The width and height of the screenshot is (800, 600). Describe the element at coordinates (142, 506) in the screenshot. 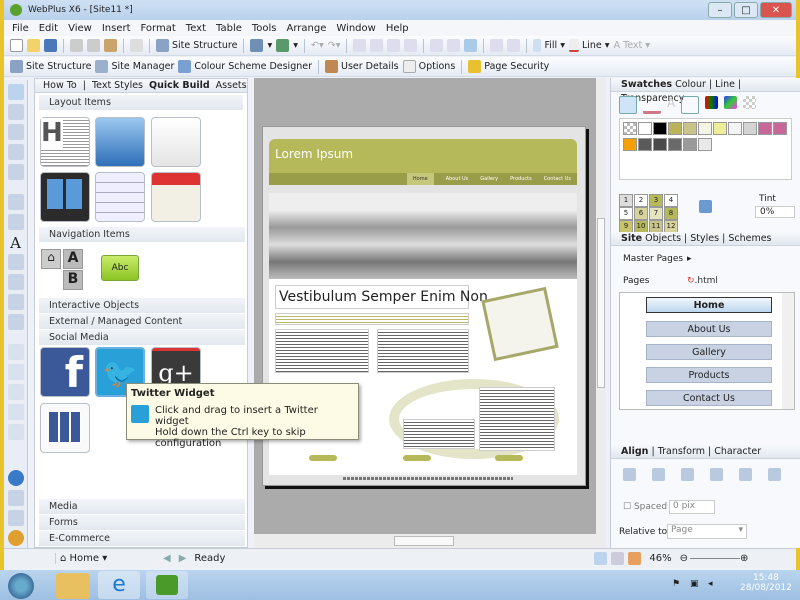

I see `section-media: Media` at that location.